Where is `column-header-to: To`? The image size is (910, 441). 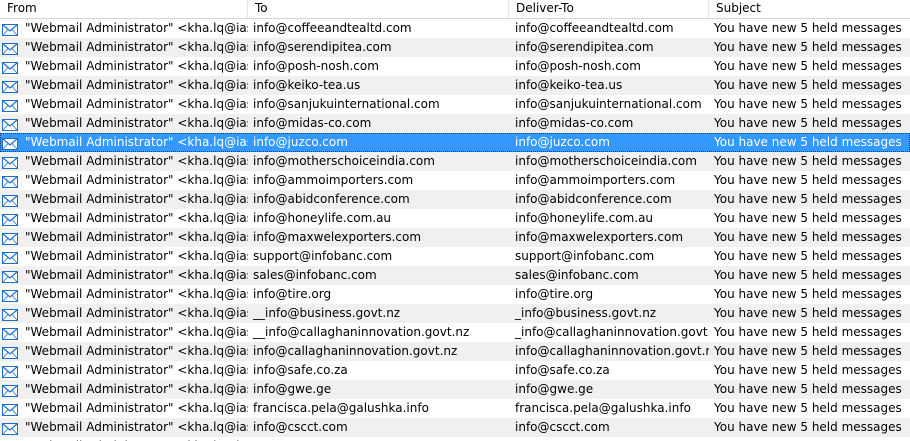 column-header-to: To is located at coordinates (378, 9).